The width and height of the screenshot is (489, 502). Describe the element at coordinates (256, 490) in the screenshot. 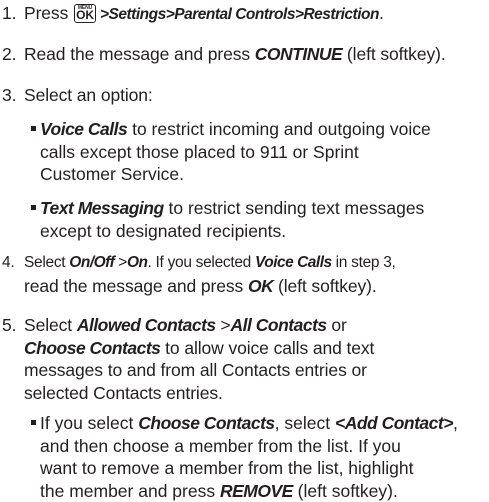

I see `remove-softkey-label: REMOVE` at that location.